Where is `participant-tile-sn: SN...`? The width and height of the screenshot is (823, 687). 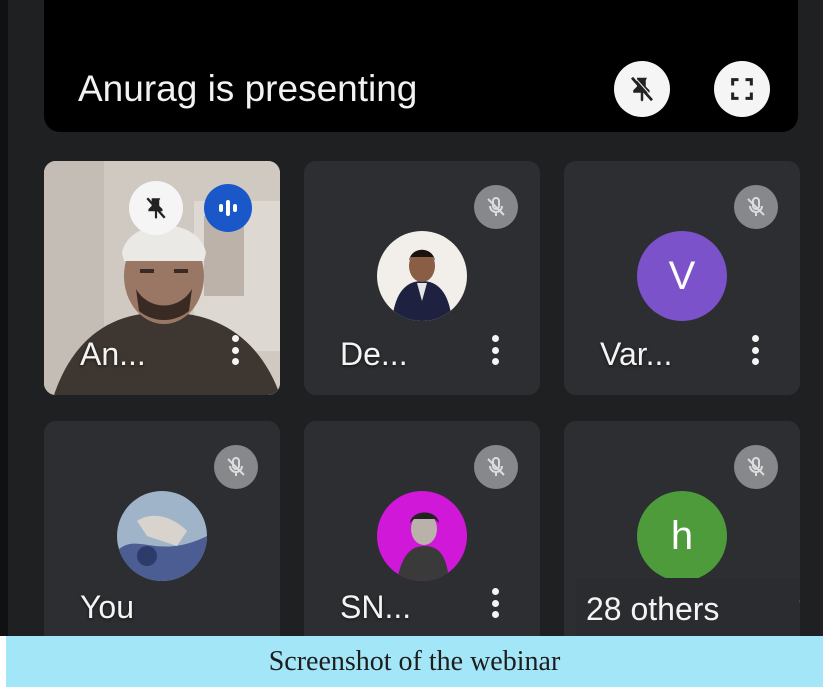 participant-tile-sn: SN... is located at coordinates (422, 528).